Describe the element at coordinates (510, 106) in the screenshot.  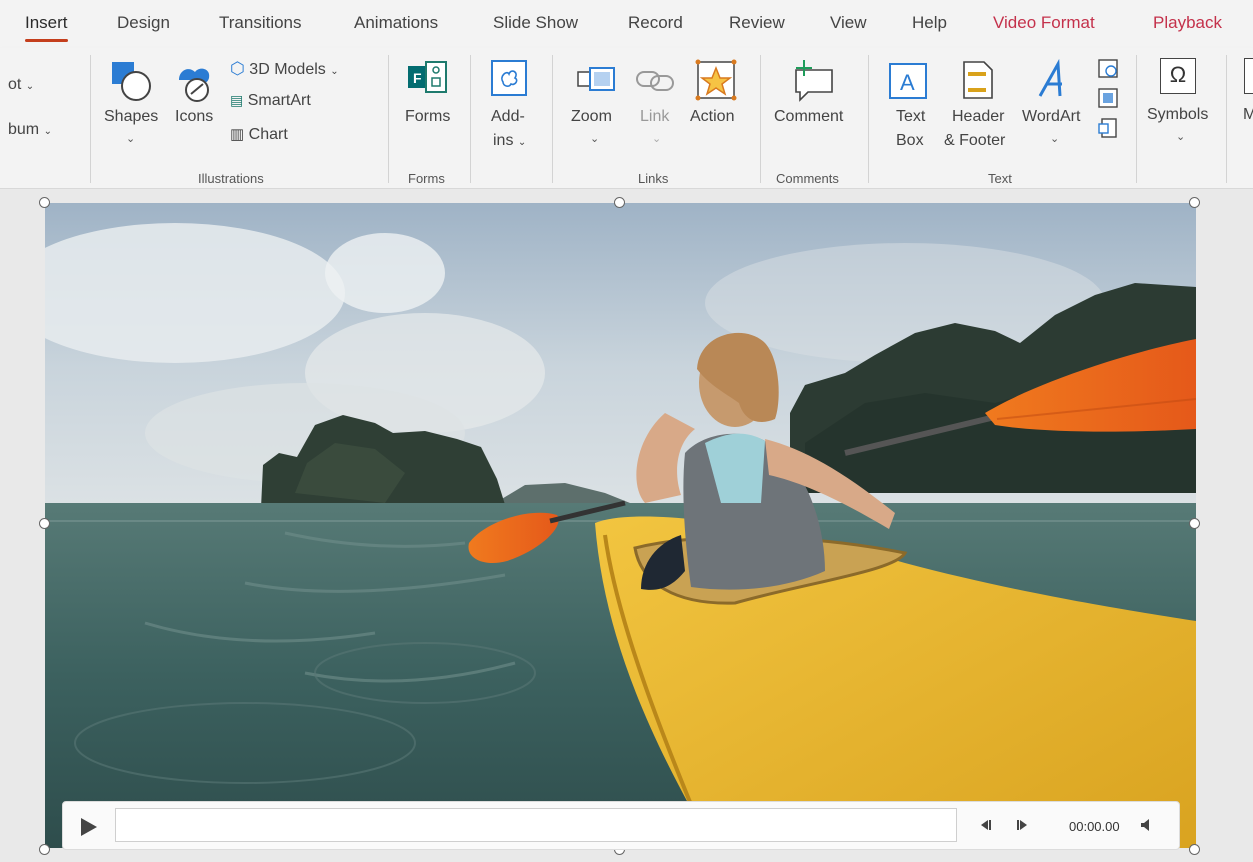
I see `add-ins-button: Add- ins ⌄` at that location.